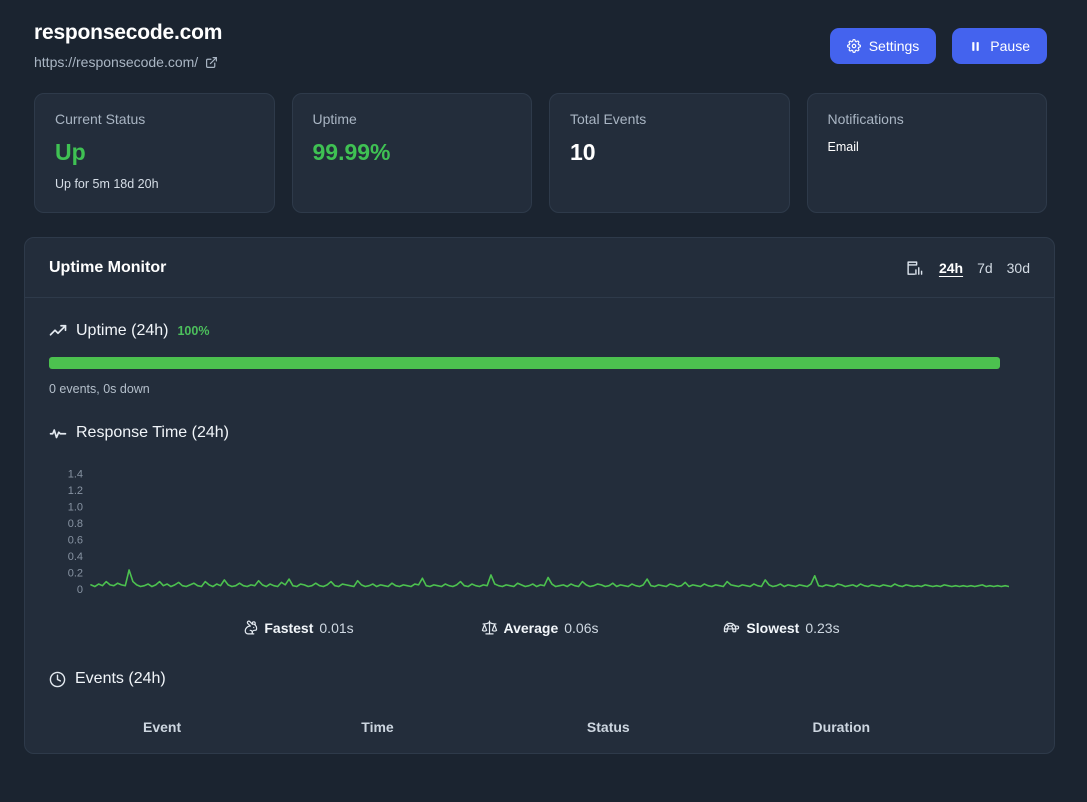  I want to click on column-header-duration: Duration, so click(912, 729).